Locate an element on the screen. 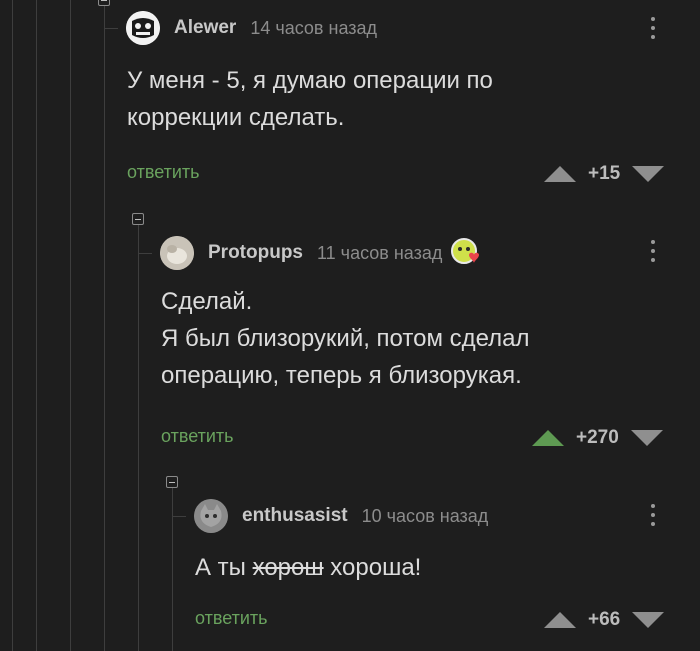  comment-score: +270 is located at coordinates (597, 437).